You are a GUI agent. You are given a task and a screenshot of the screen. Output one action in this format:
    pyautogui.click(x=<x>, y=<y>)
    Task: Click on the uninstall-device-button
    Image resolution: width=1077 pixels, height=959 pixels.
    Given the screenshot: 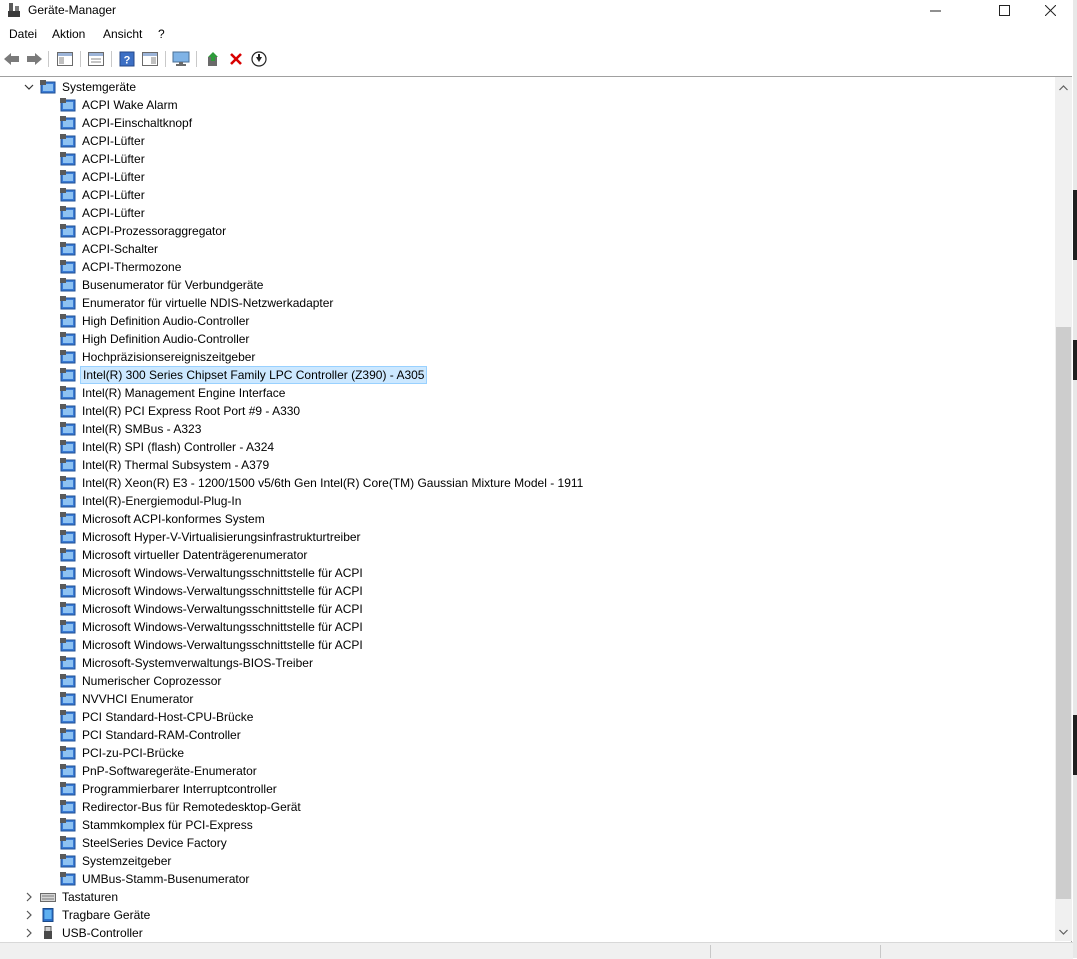 What is the action you would take?
    pyautogui.click(x=236, y=59)
    